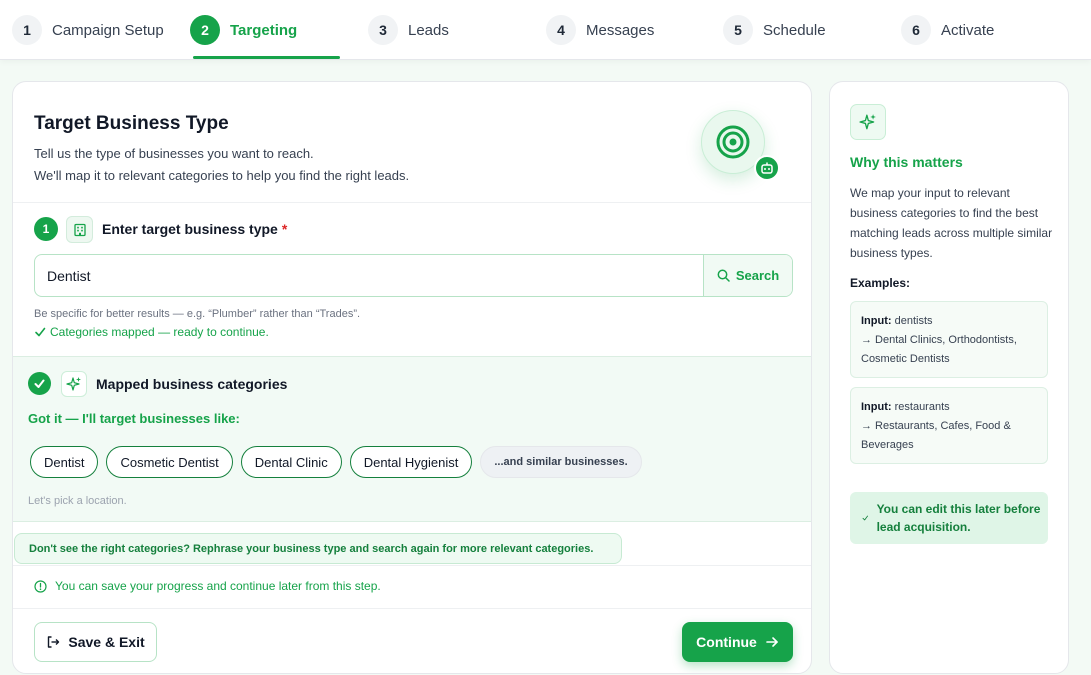 The height and width of the screenshot is (675, 1091). What do you see at coordinates (383, 30) in the screenshot?
I see `step-number: 3` at bounding box center [383, 30].